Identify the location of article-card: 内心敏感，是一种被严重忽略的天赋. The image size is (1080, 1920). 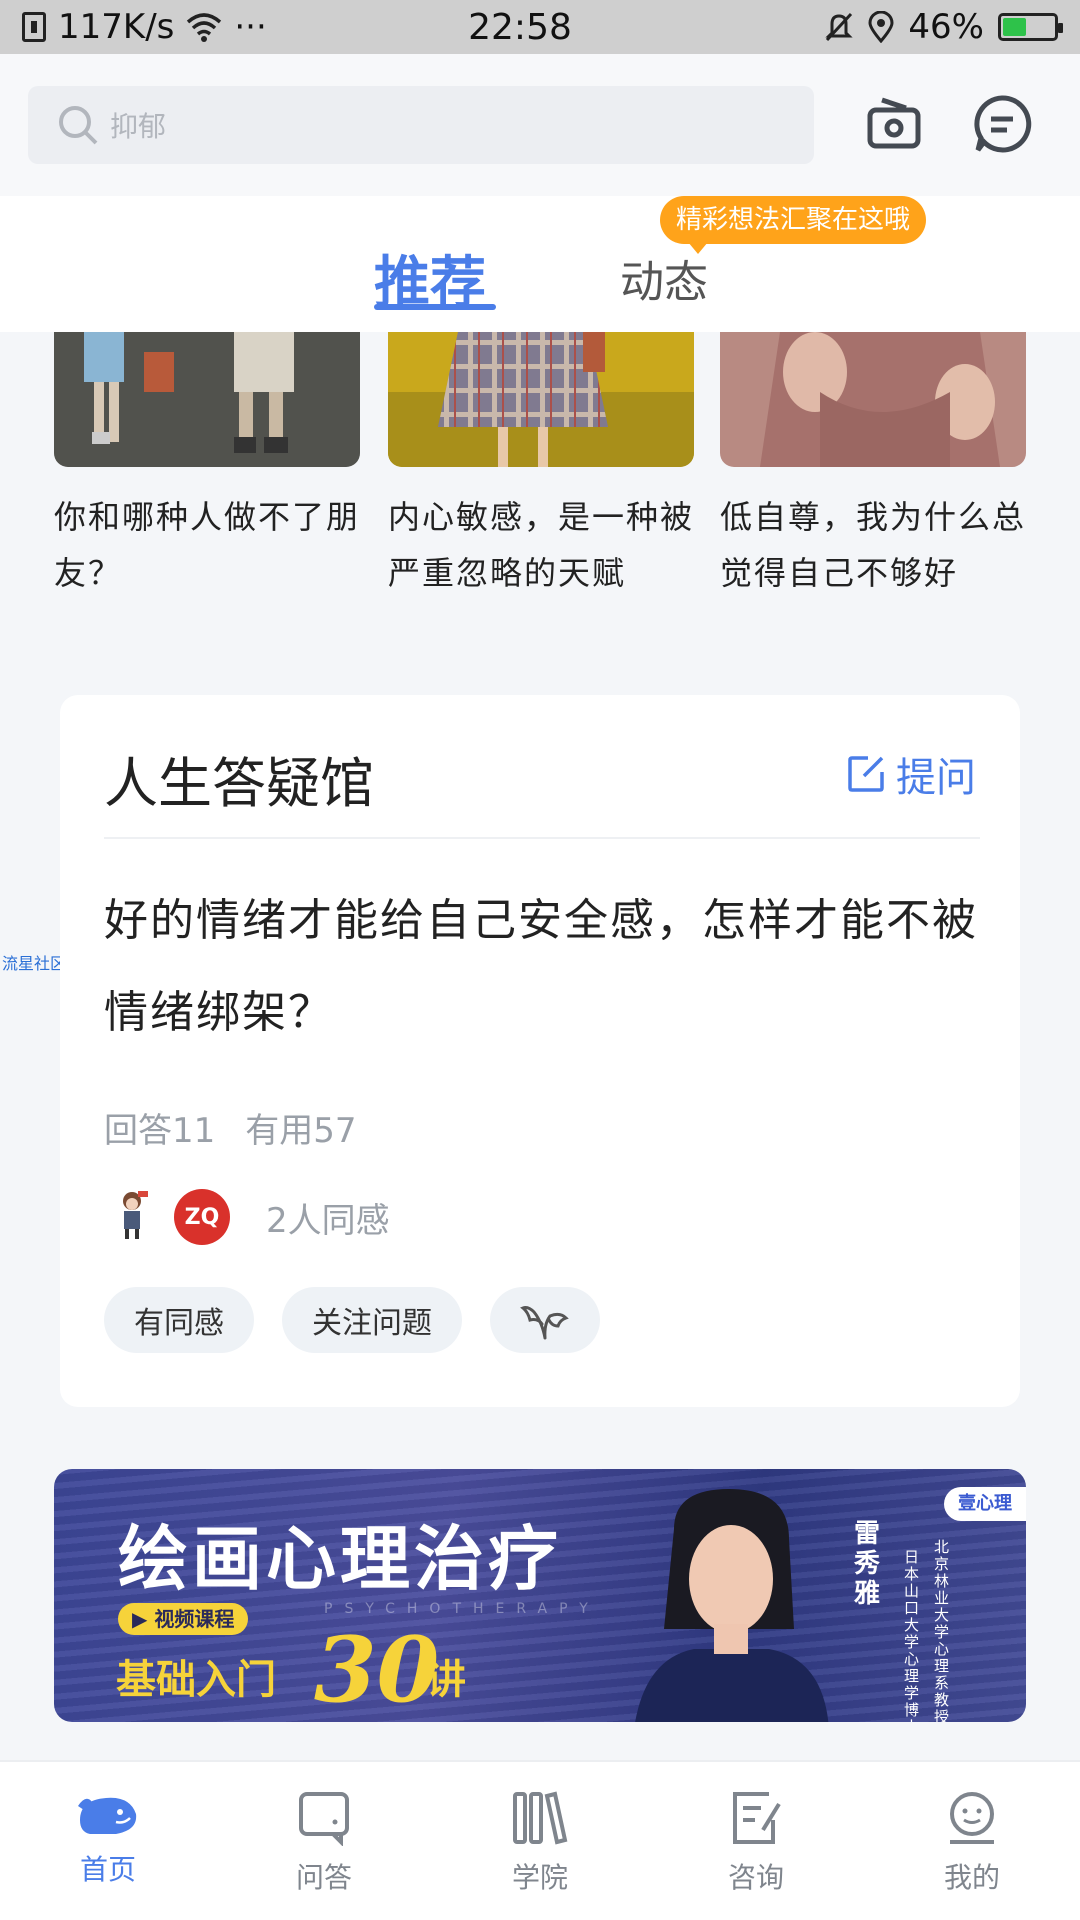
(541, 466).